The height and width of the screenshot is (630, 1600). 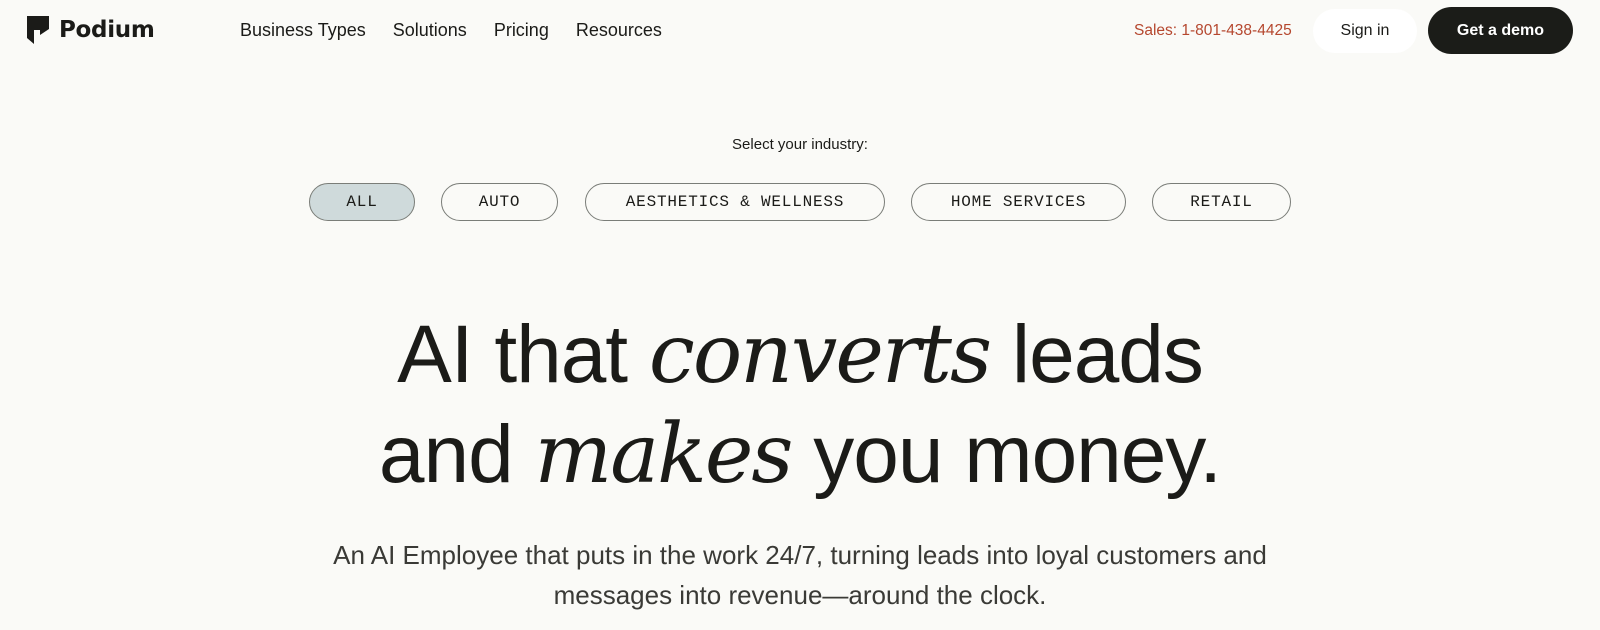 What do you see at coordinates (1500, 30) in the screenshot?
I see `get-demo-button: Get a demo` at bounding box center [1500, 30].